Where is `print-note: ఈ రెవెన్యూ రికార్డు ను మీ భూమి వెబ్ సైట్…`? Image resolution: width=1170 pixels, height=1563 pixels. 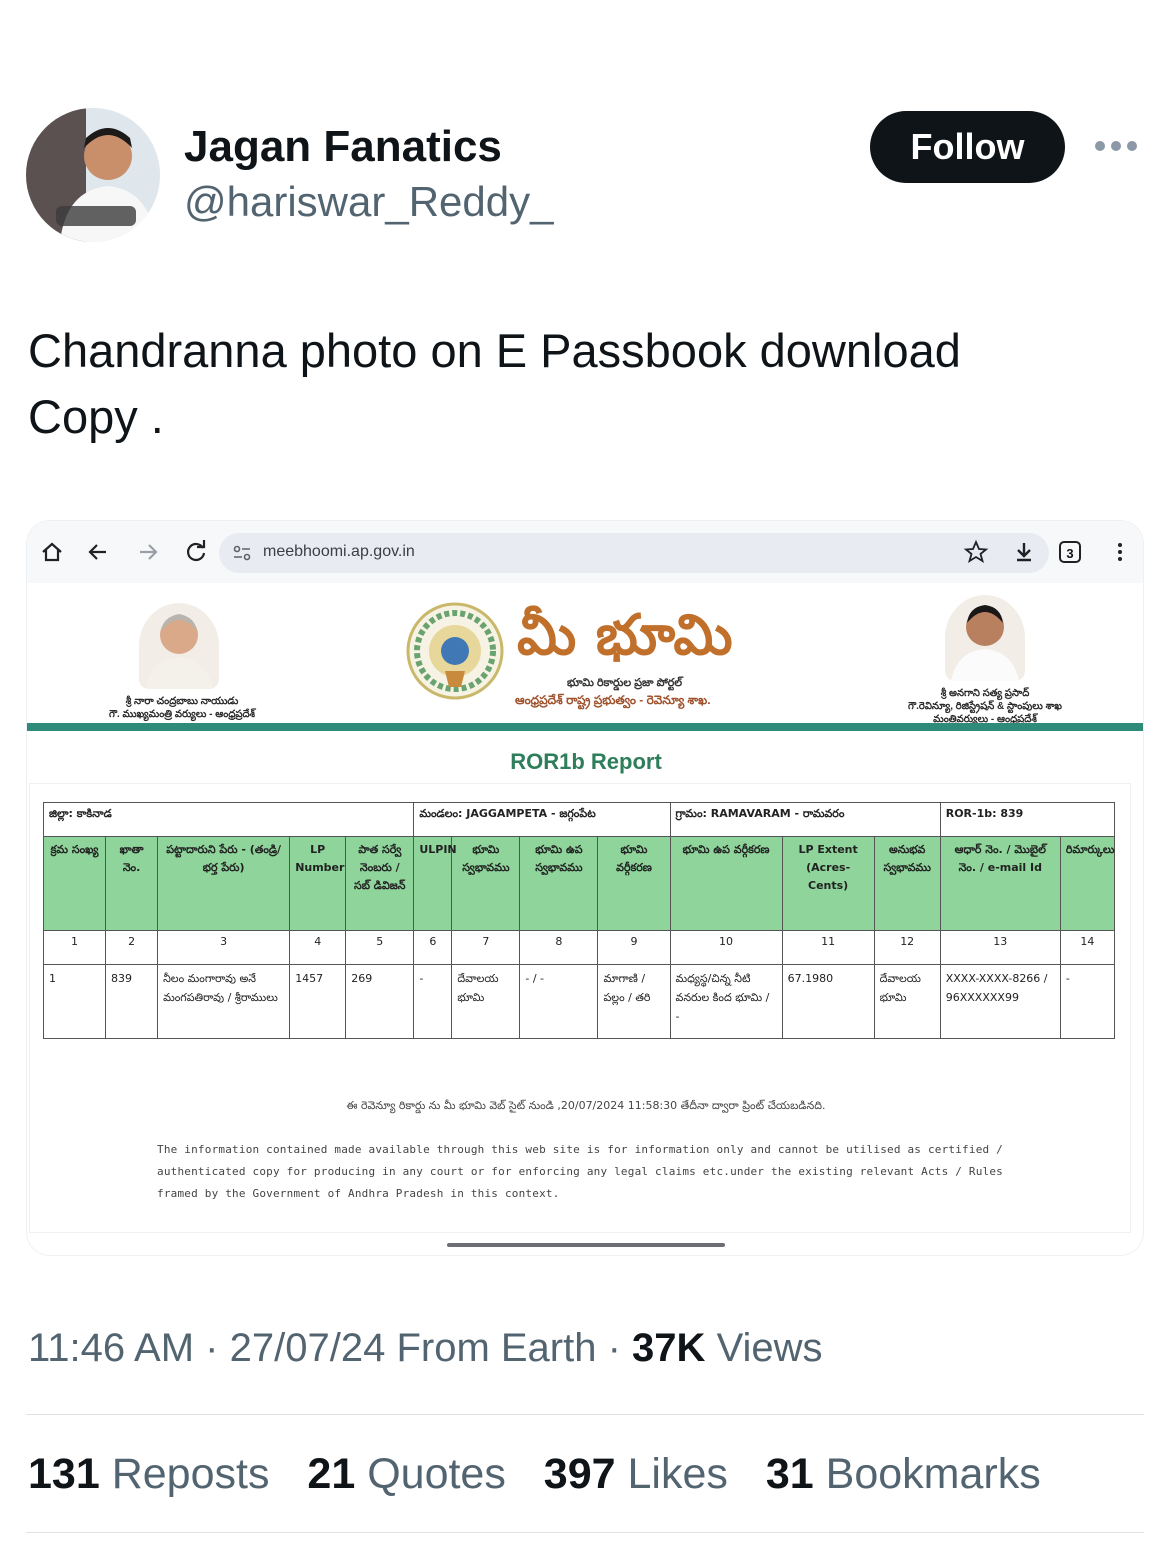
print-note: ఈ రెవెన్యూ రికార్డు ను మీ భూమి వెబ్ సైట్… is located at coordinates (586, 1105).